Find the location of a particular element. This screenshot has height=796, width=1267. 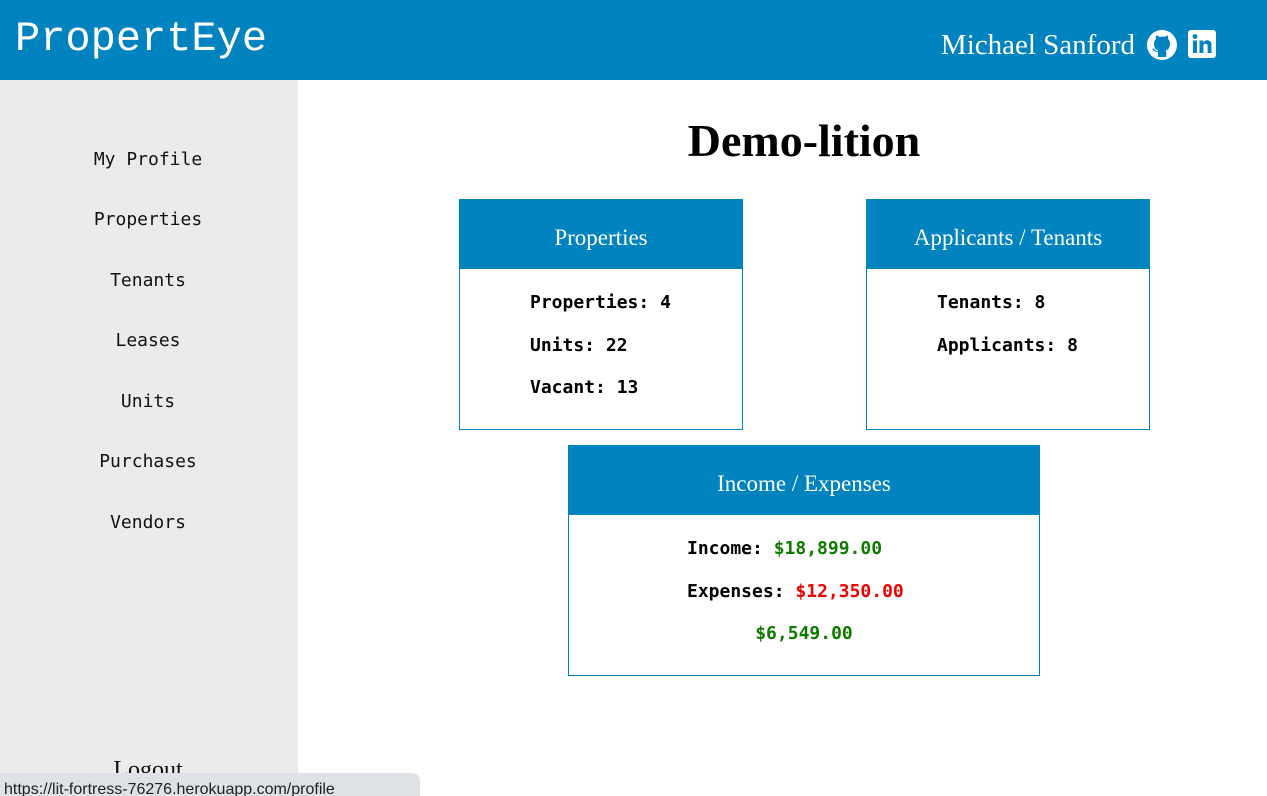

github-icon is located at coordinates (1162, 45).